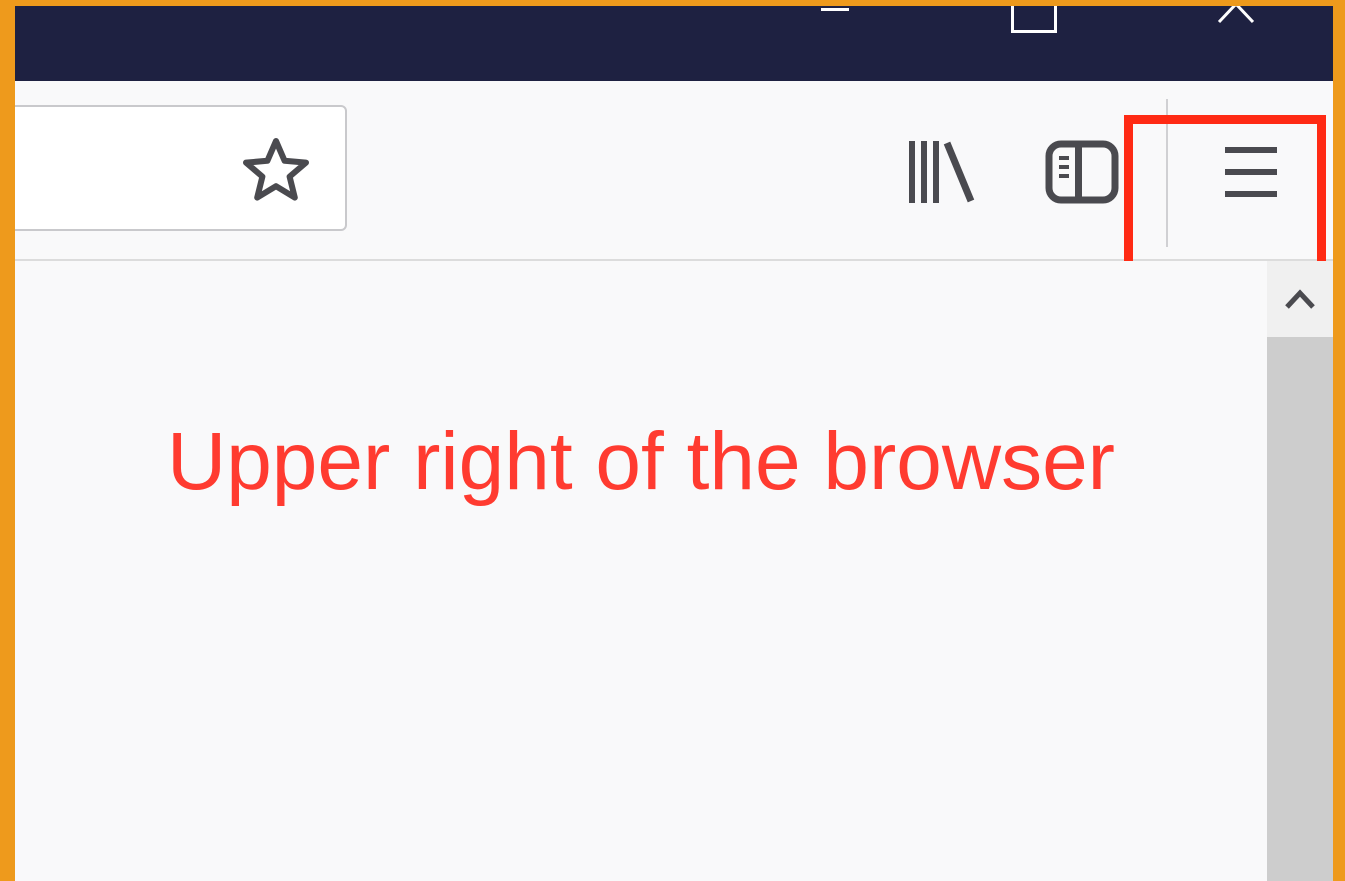  Describe the element at coordinates (943, 172) in the screenshot. I see `library-icon` at that location.